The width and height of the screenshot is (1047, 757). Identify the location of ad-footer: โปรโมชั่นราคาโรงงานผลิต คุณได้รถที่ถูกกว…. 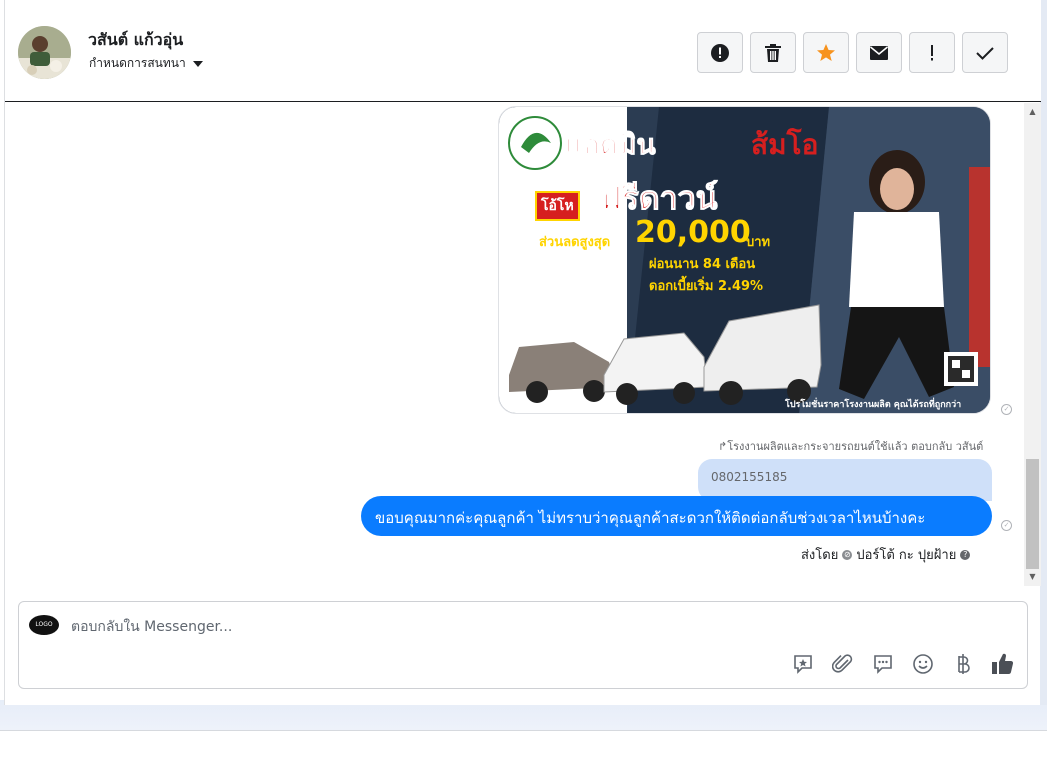
(873, 405).